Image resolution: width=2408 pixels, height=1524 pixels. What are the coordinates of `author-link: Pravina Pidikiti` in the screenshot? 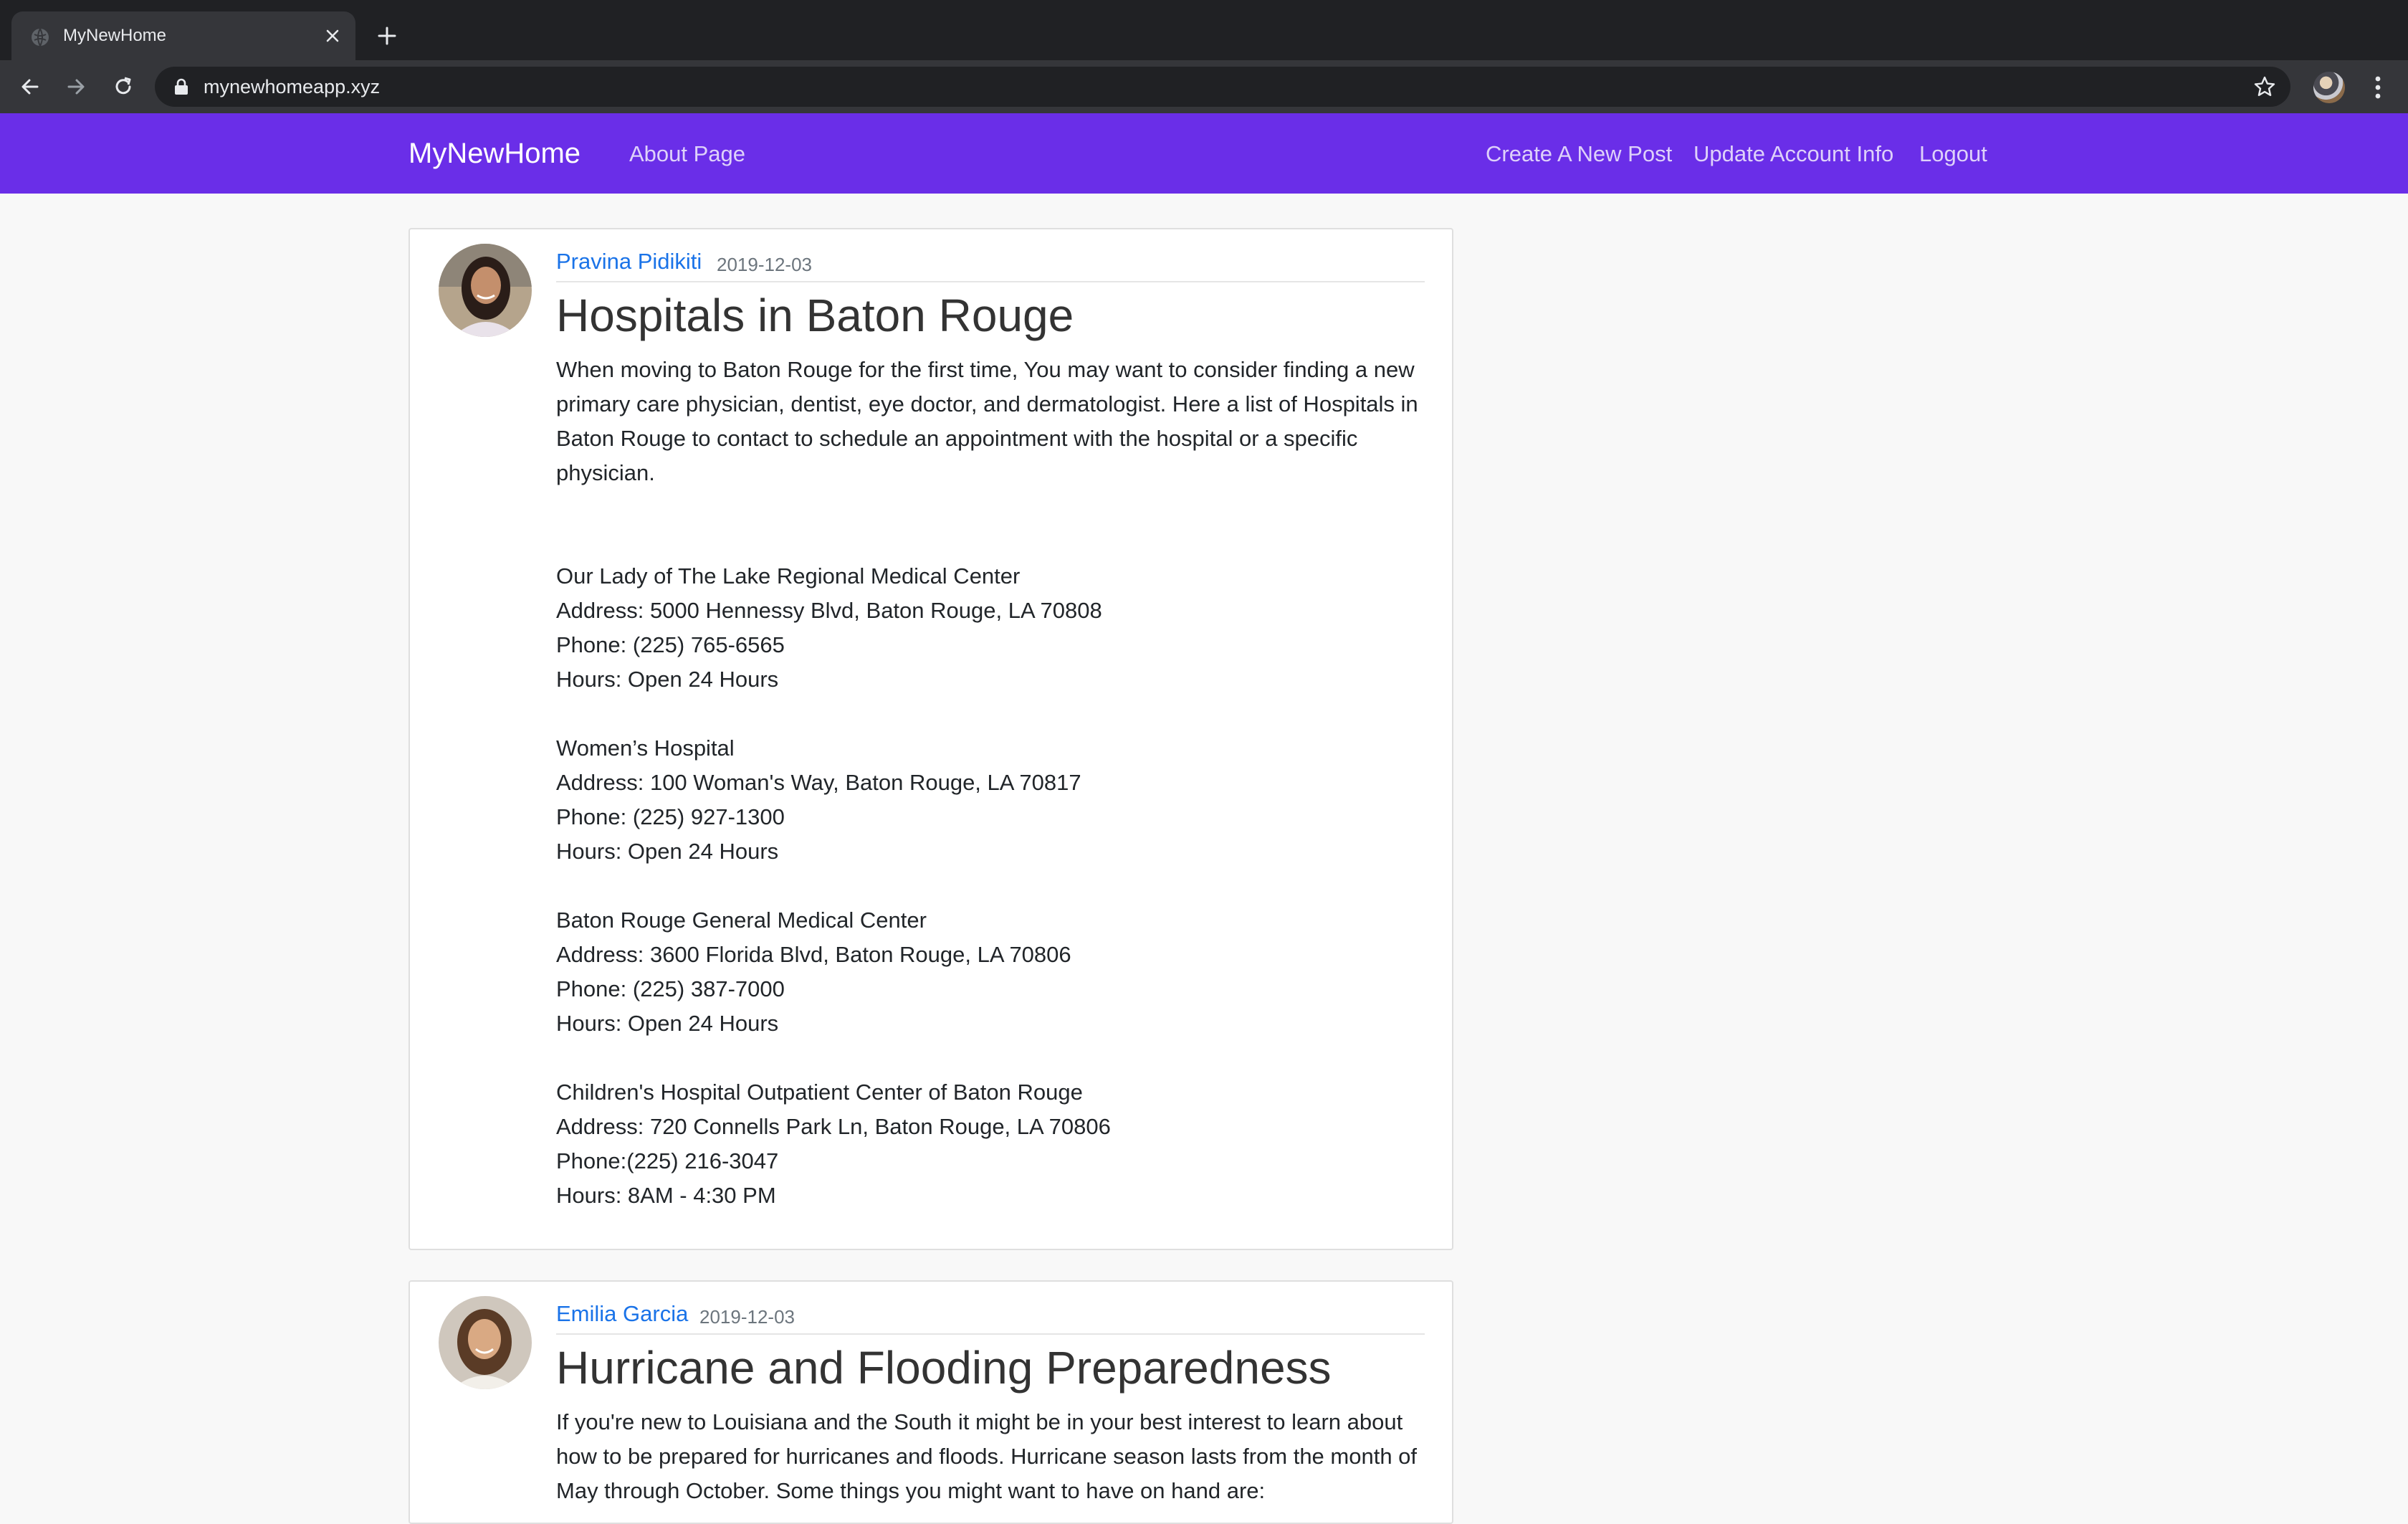 It's located at (629, 262).